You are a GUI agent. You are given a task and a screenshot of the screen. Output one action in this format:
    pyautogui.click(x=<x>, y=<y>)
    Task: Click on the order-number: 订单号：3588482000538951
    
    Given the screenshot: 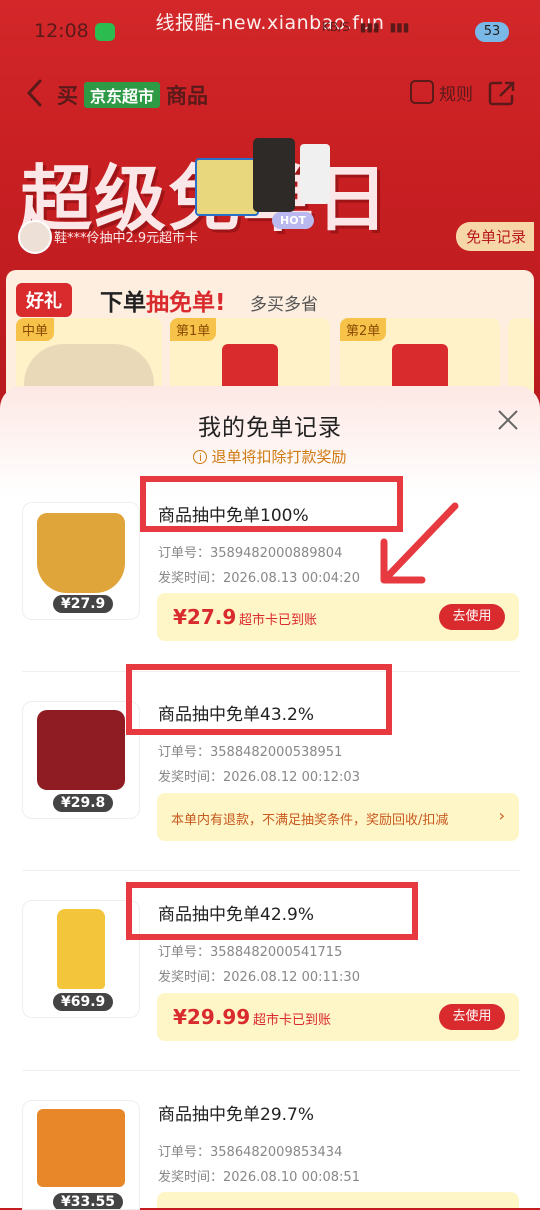 What is the action you would take?
    pyautogui.click(x=250, y=750)
    